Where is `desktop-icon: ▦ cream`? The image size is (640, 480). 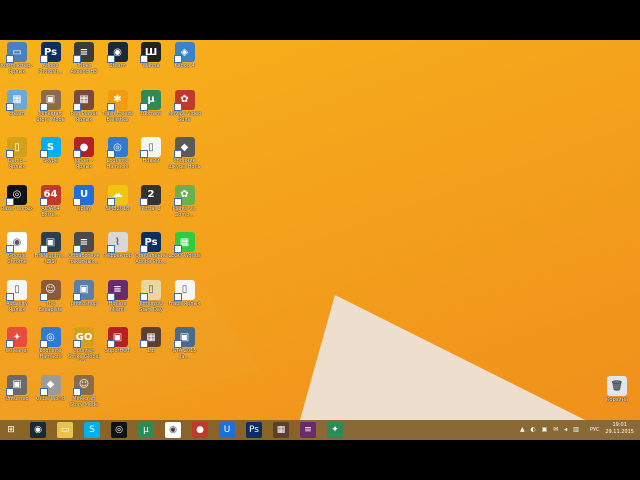 desktop-icon: ▦ cream is located at coordinates (17, 109).